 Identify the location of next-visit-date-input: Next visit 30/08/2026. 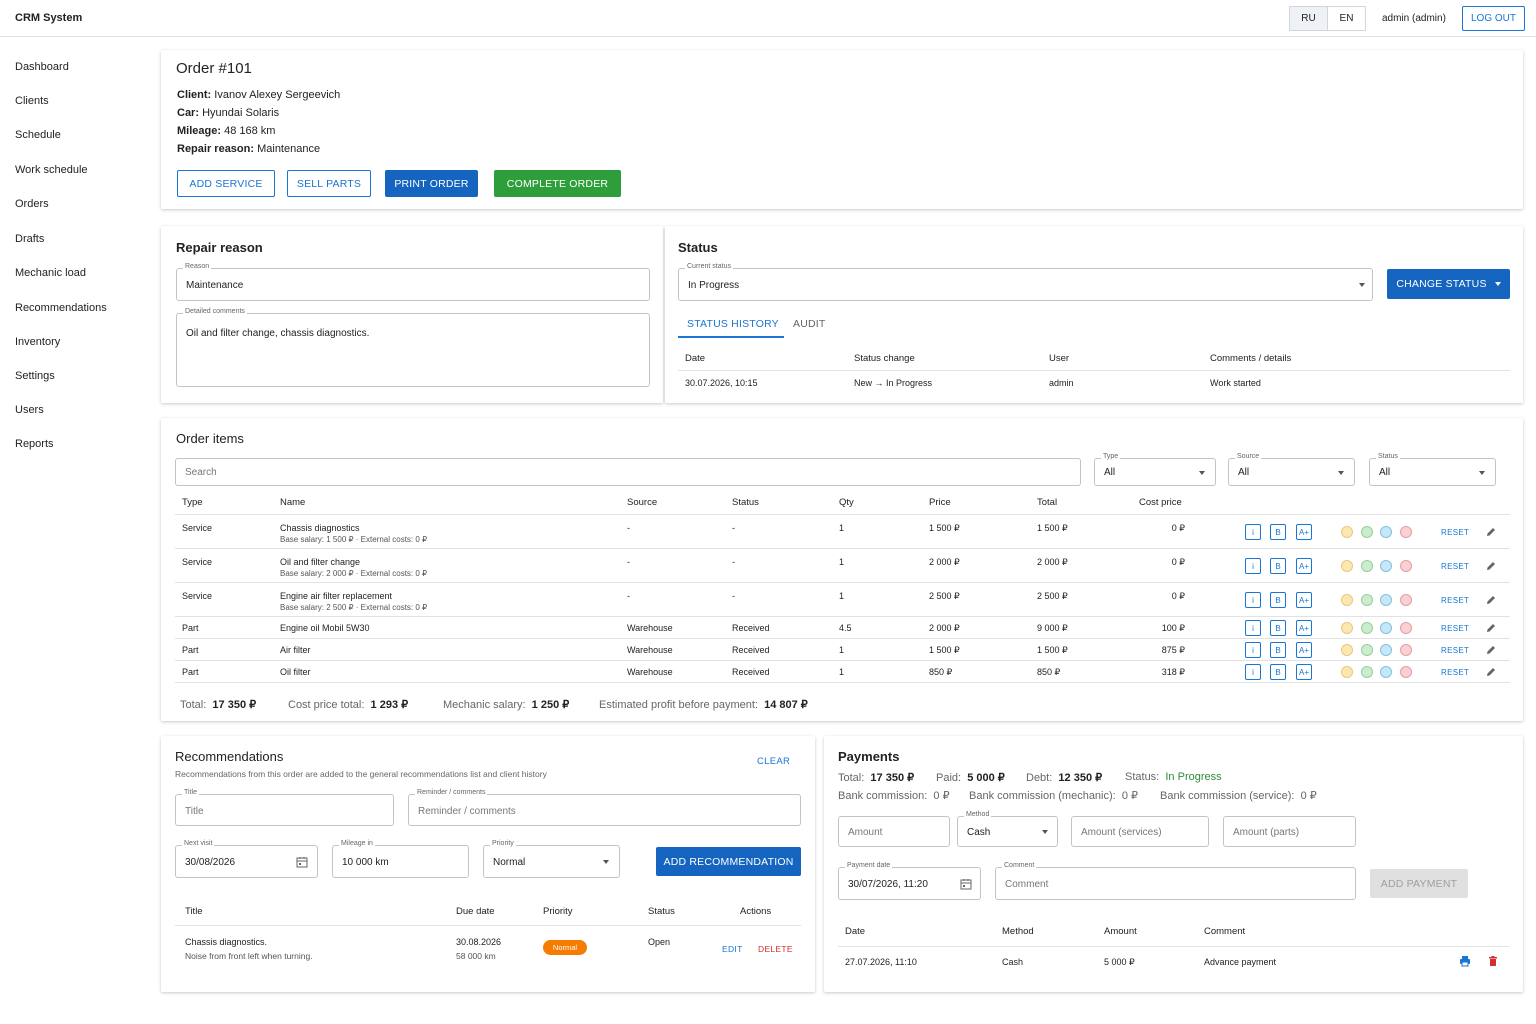
(246, 859).